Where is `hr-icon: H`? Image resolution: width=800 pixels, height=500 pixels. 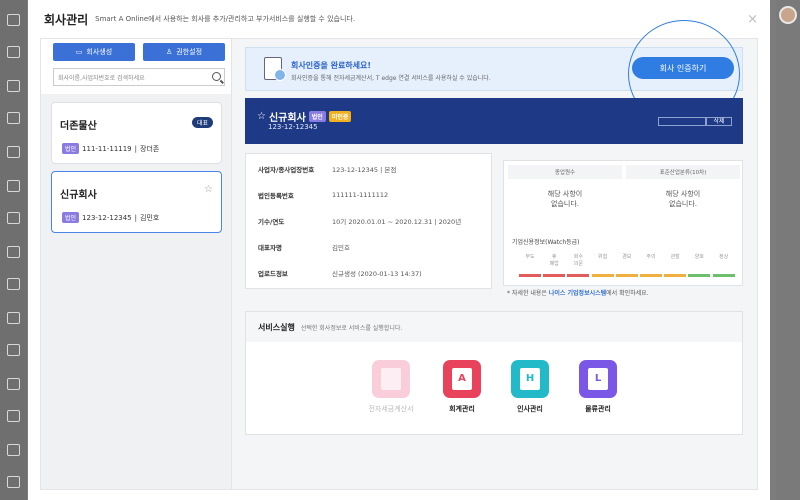
hr-icon: H is located at coordinates (530, 379).